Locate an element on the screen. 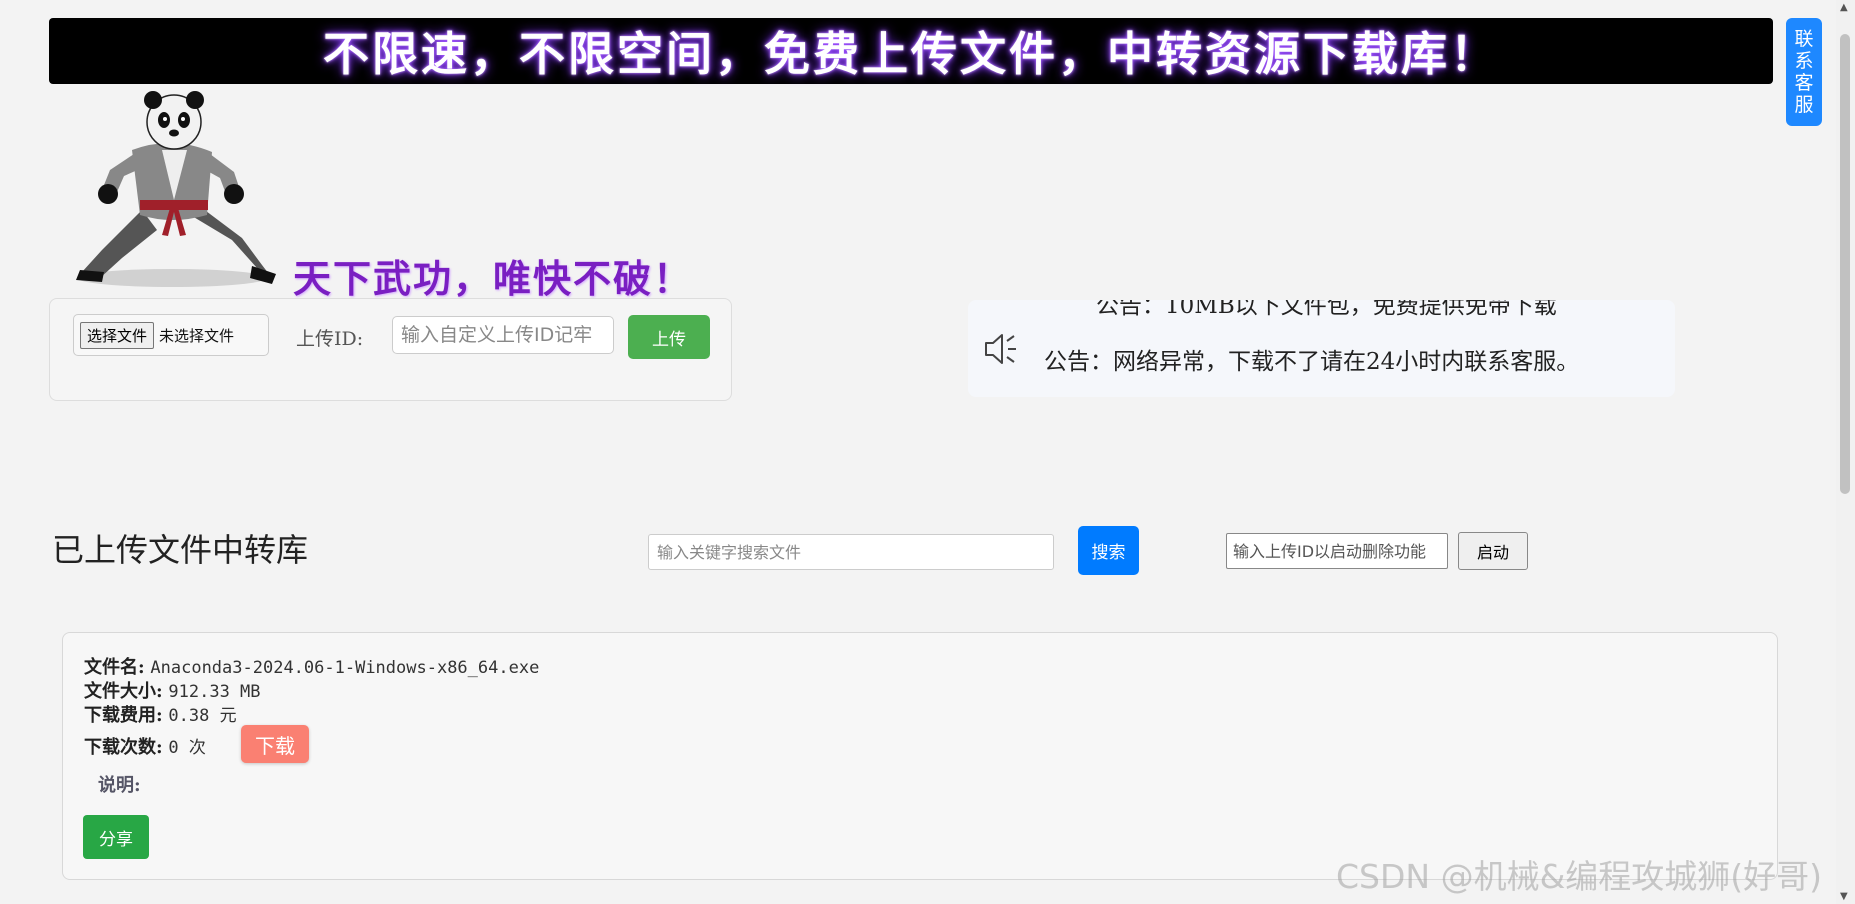 This screenshot has height=904, width=1855. top-banner: 不限速，不限空间，免费上传文件，中转资源下载库！ is located at coordinates (911, 51).